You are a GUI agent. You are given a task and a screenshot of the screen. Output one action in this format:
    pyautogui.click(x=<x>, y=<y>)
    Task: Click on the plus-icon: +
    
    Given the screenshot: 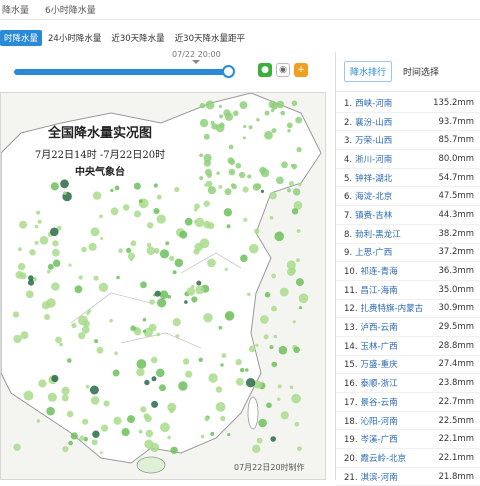 What is the action you would take?
    pyautogui.click(x=301, y=70)
    